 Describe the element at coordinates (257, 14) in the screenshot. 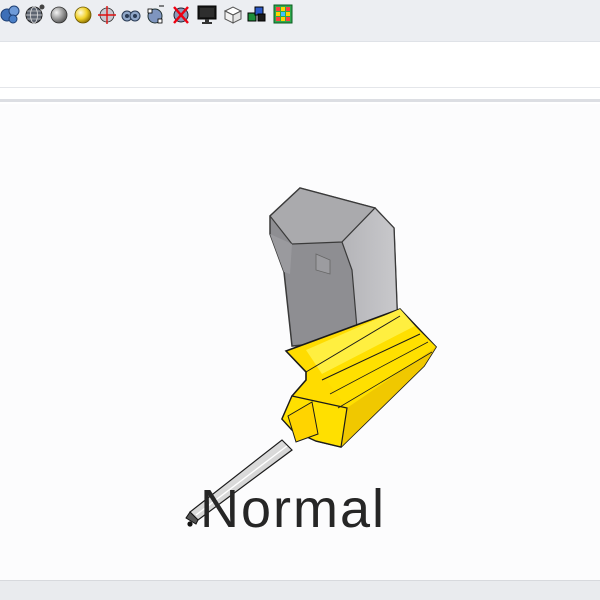

I see `colored-cubes-icon` at that location.